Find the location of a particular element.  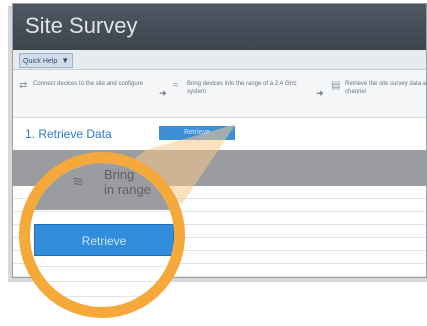

retrieve-row: 1. Retrieve Data Retrieve is located at coordinates (219, 133).